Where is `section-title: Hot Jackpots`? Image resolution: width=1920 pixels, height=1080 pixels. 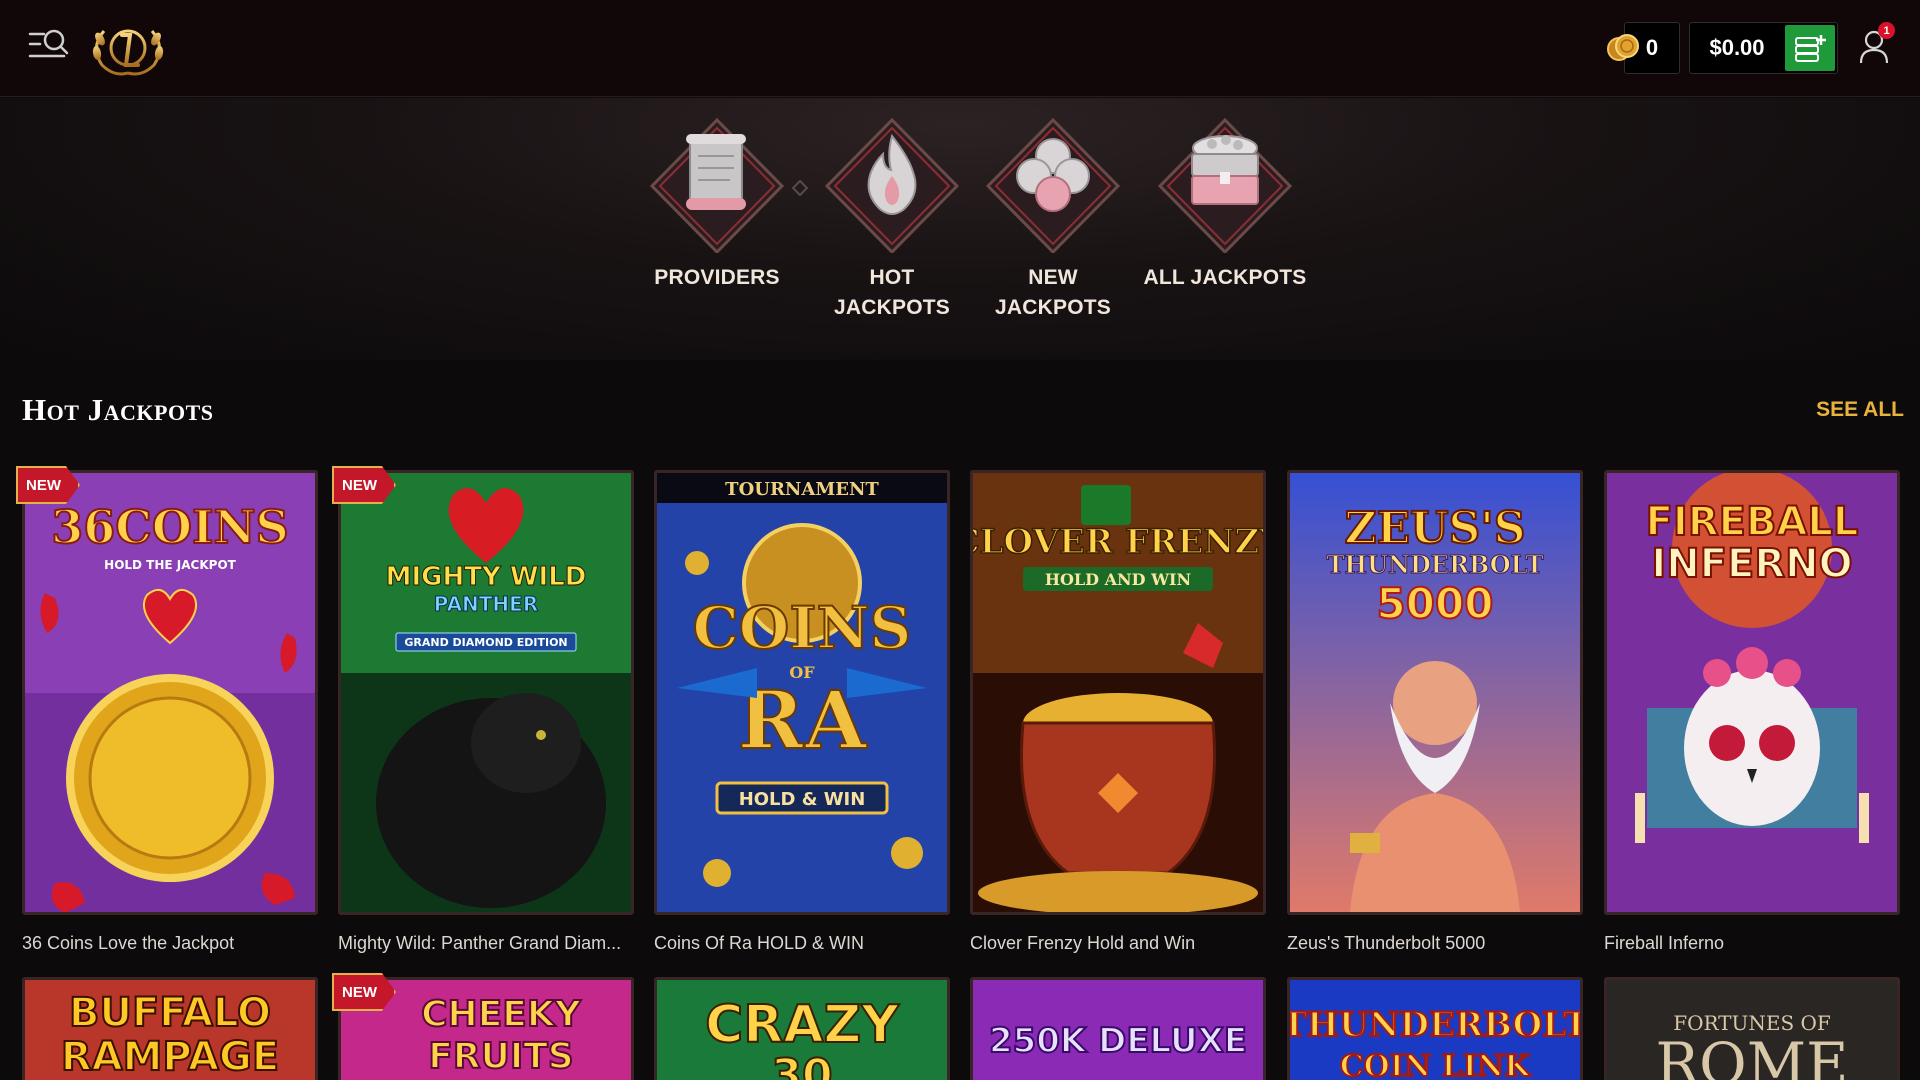 section-title: Hot Jackpots is located at coordinates (118, 409).